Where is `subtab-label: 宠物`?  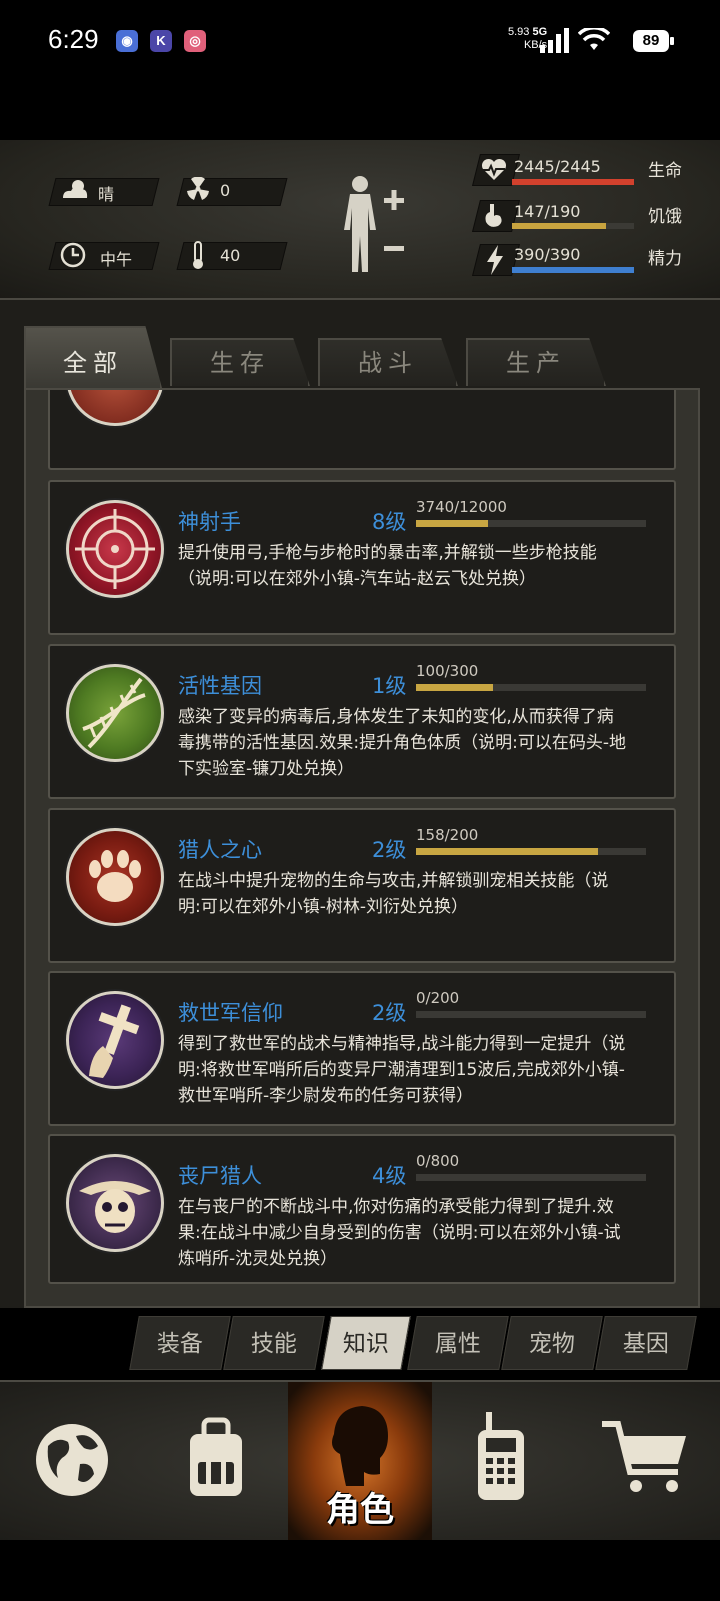
subtab-label: 宠物 is located at coordinates (551, 1344).